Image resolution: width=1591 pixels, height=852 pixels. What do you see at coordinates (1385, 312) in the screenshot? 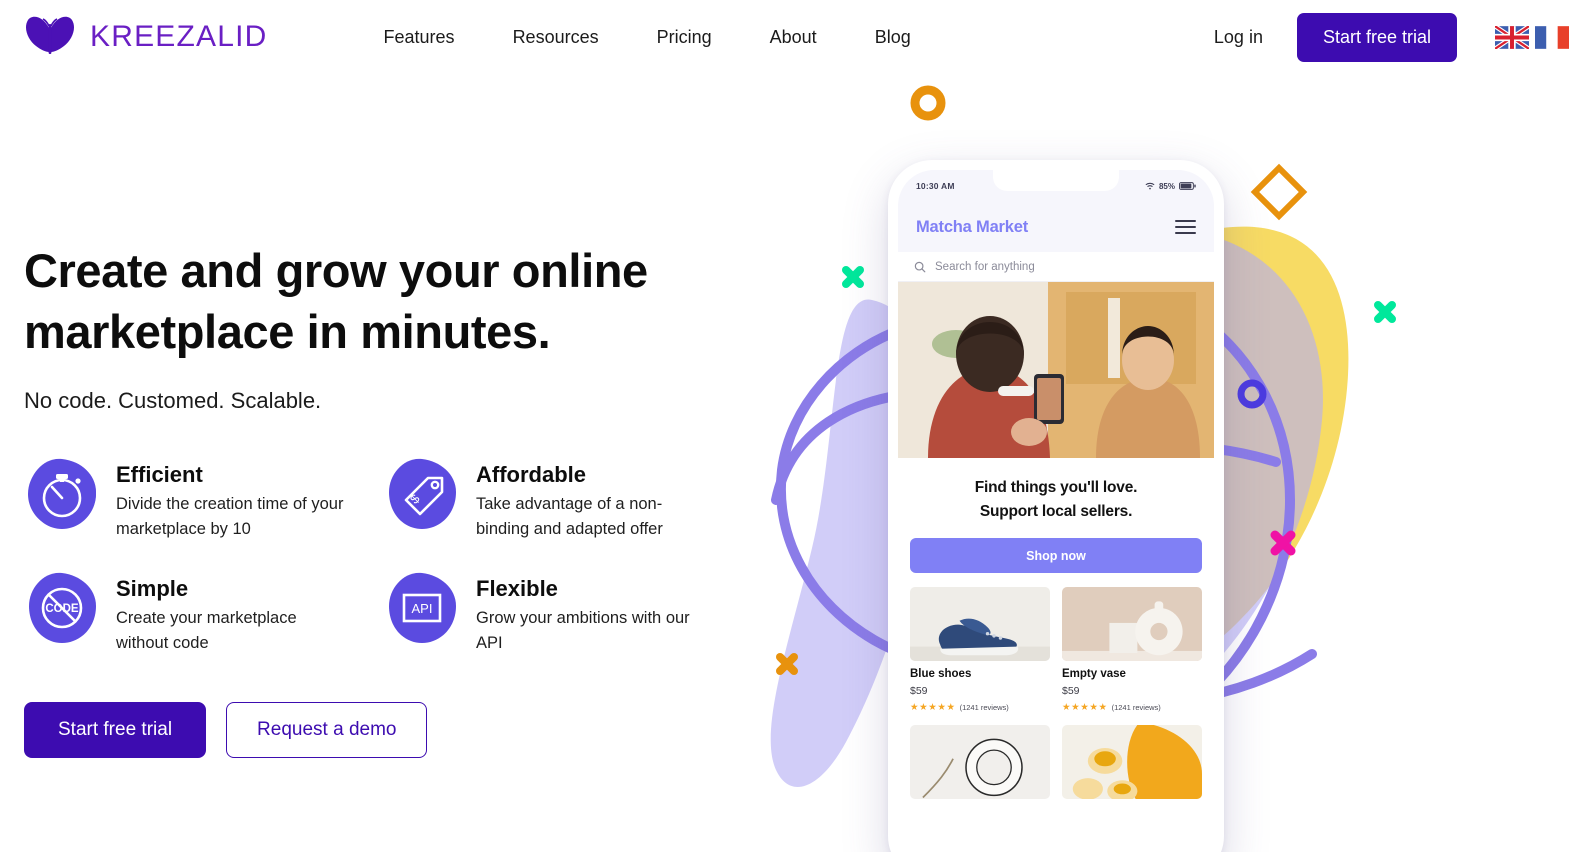
I see `teal-x-decor-right` at bounding box center [1385, 312].